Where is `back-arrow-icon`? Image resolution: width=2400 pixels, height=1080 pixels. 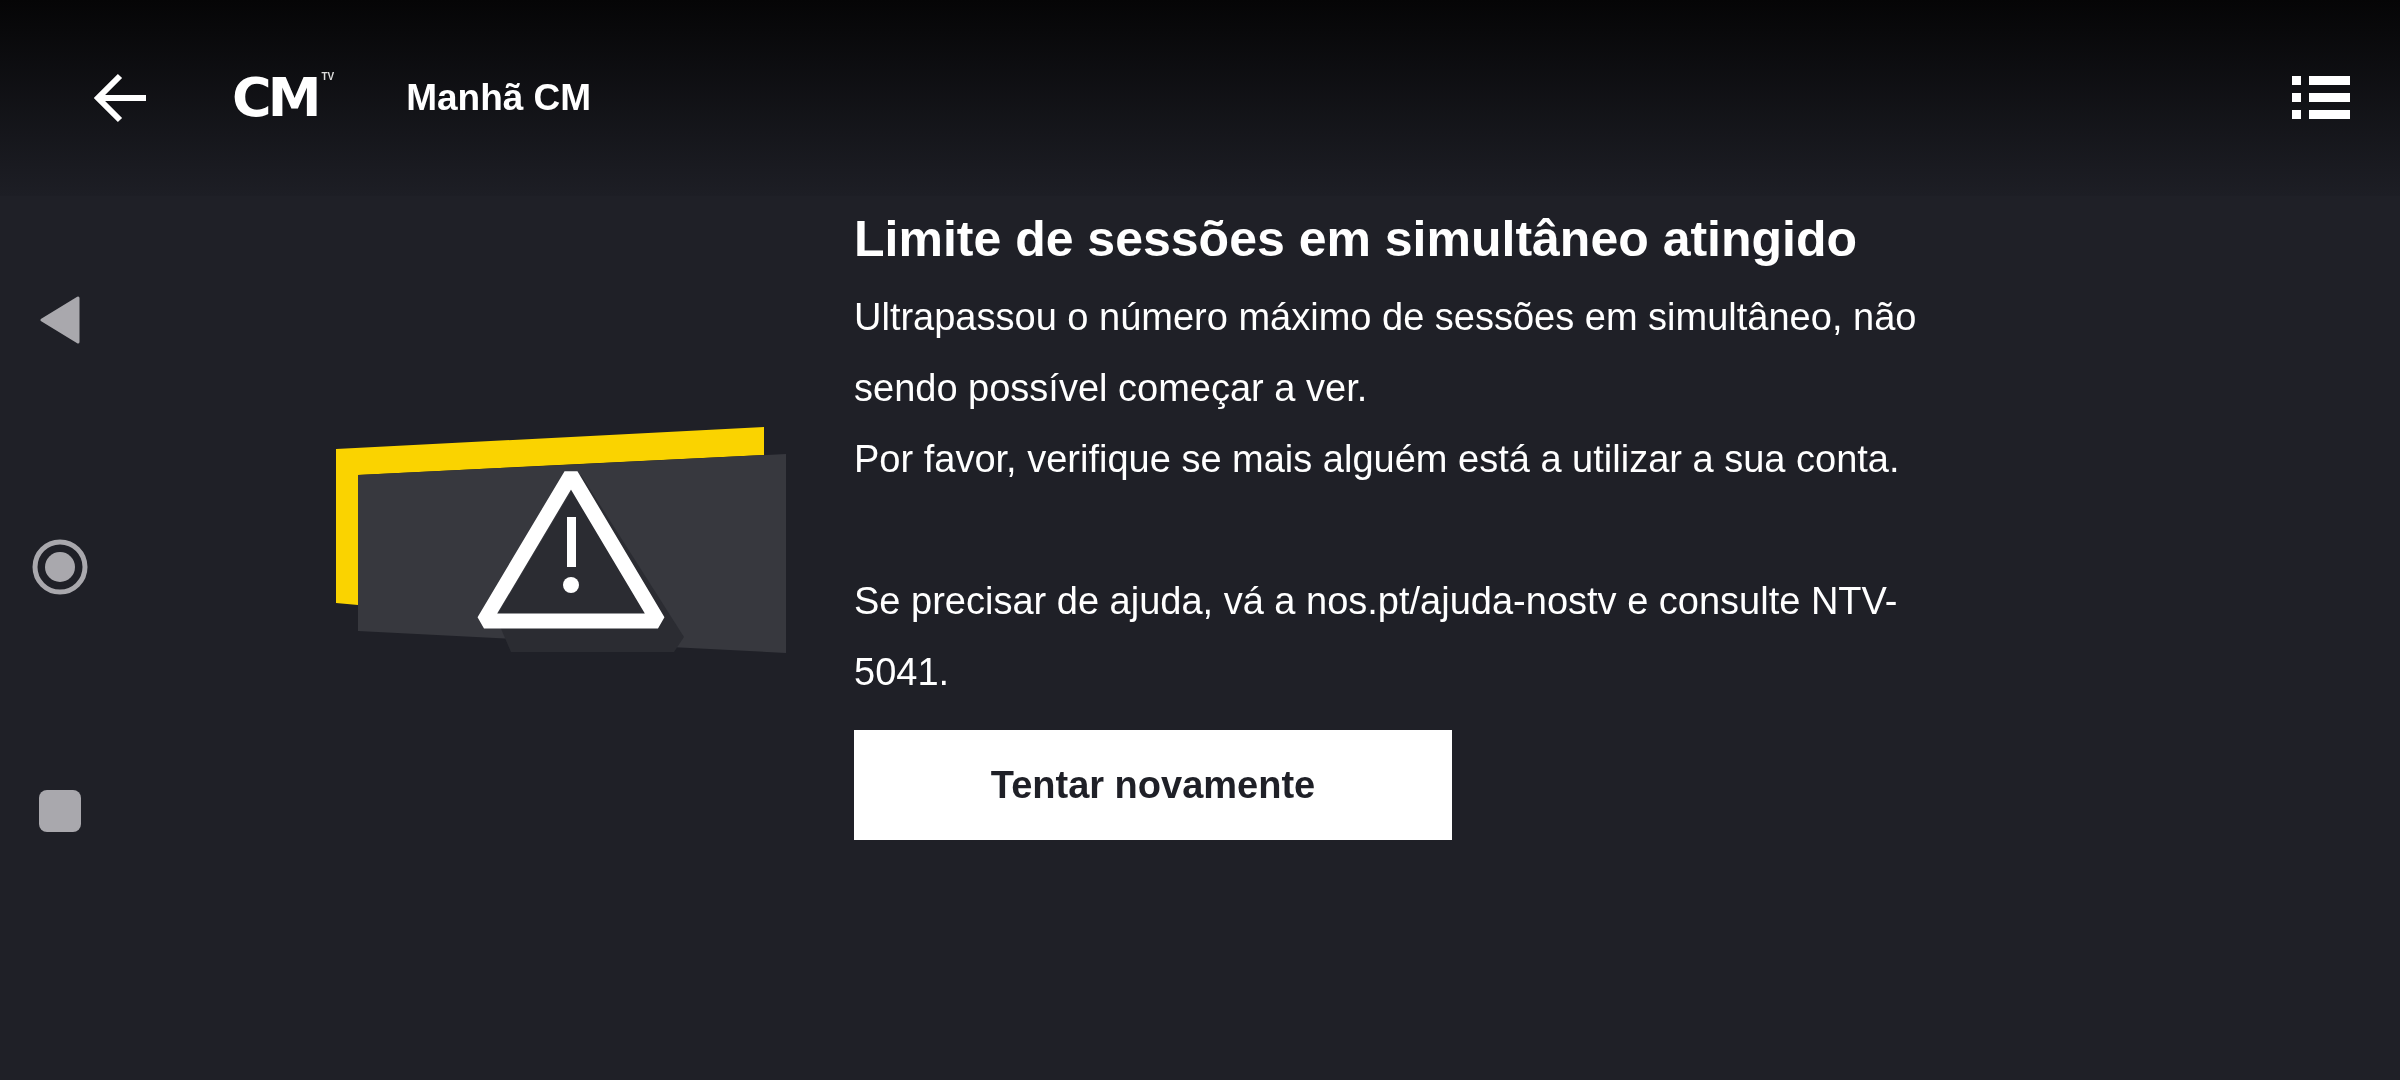
back-arrow-icon is located at coordinates (121, 98).